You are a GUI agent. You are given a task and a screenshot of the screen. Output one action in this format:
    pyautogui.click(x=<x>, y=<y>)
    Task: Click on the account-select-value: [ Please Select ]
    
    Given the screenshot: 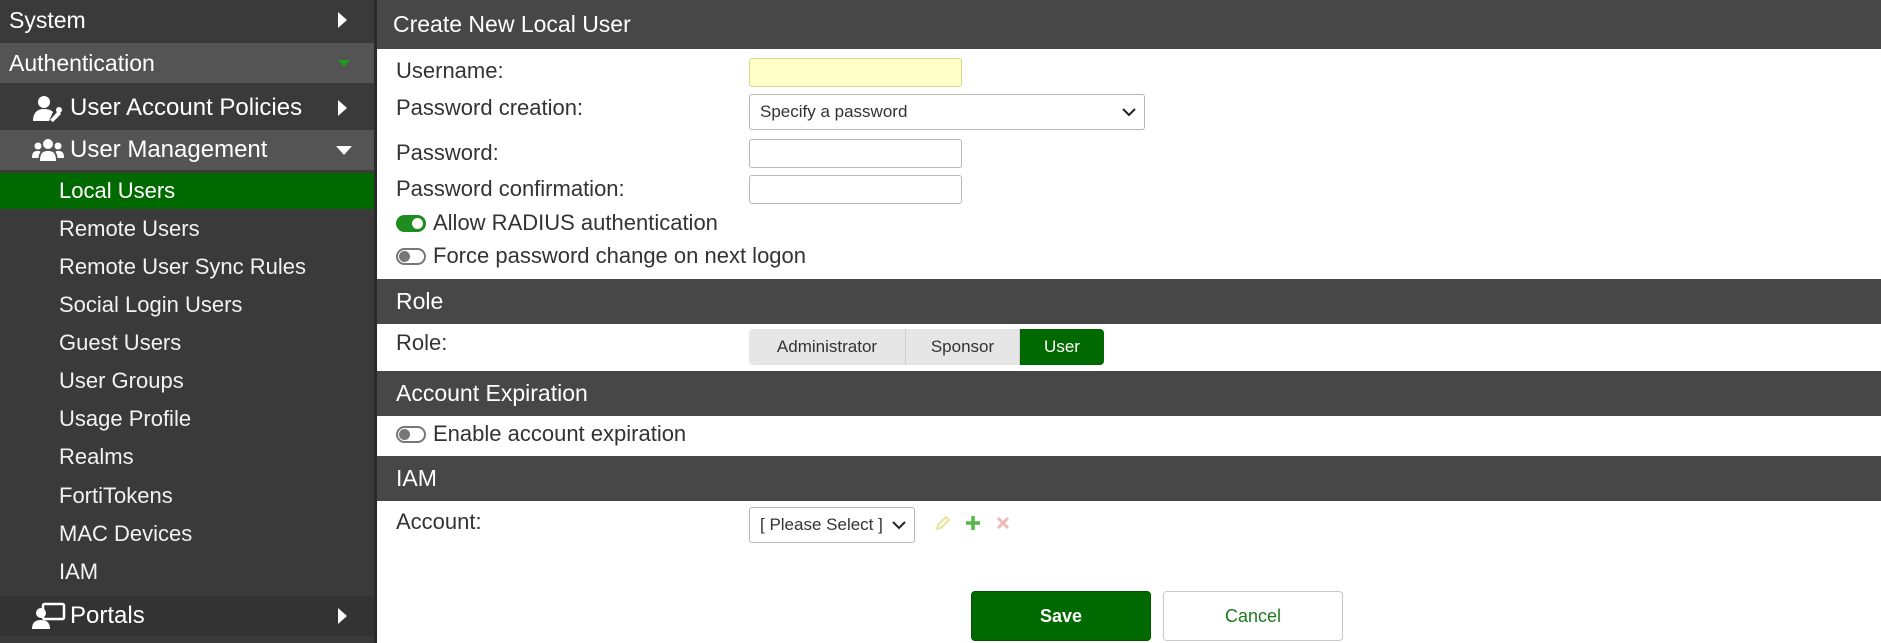 What is the action you would take?
    pyautogui.click(x=821, y=524)
    